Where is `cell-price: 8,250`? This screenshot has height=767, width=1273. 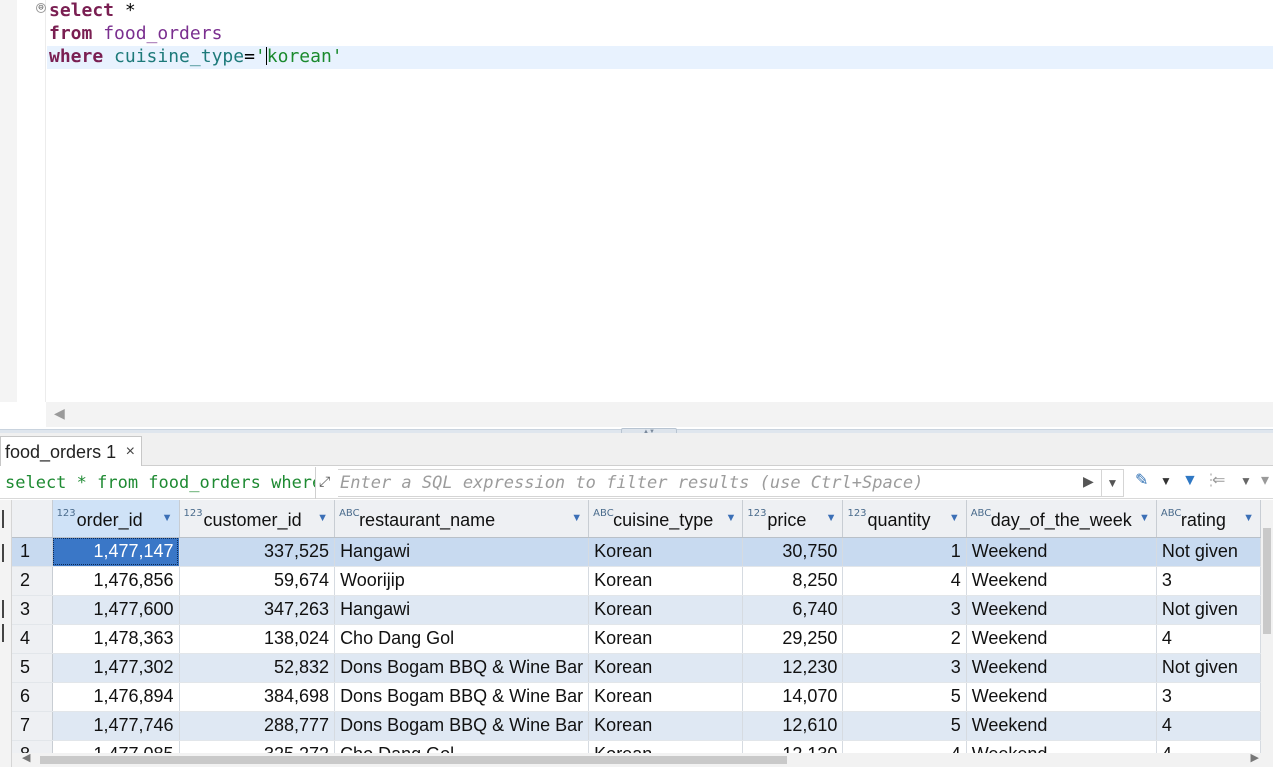 cell-price: 8,250 is located at coordinates (793, 581).